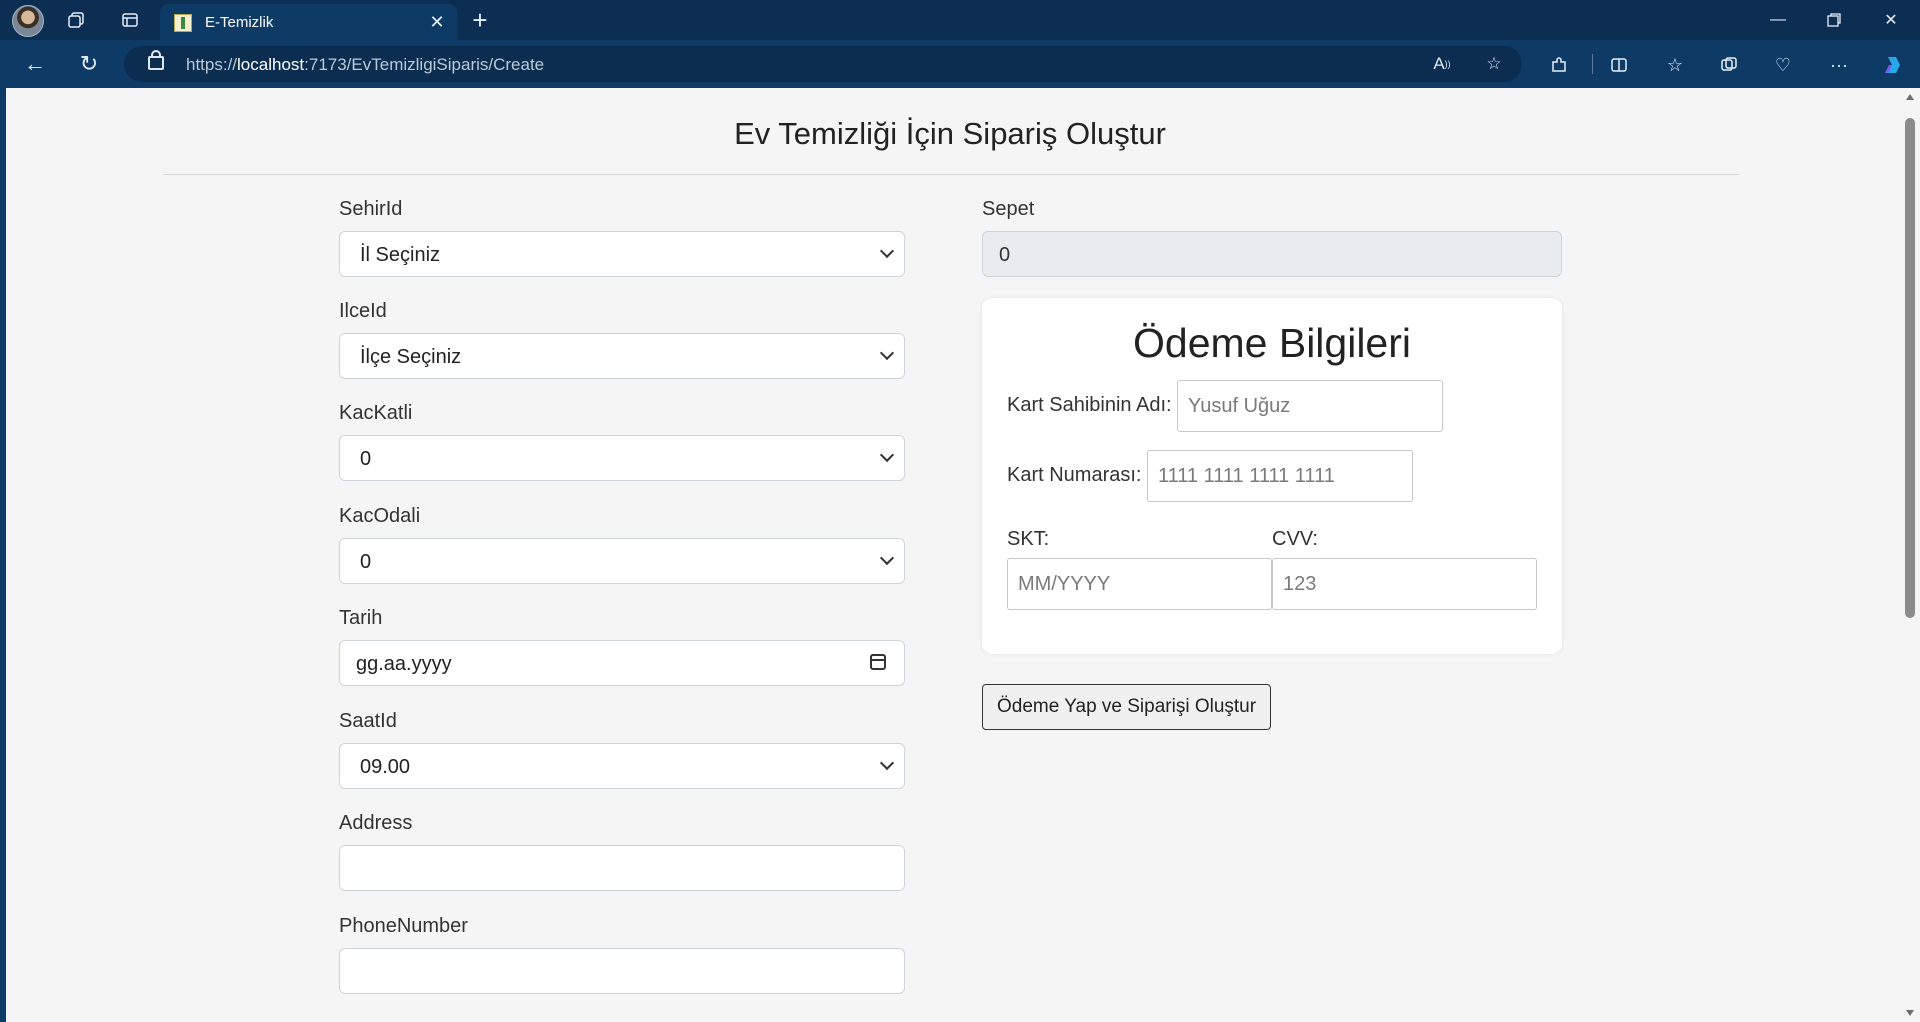 Image resolution: width=1920 pixels, height=1022 pixels. What do you see at coordinates (1559, 65) in the screenshot?
I see `extensions-icon` at bounding box center [1559, 65].